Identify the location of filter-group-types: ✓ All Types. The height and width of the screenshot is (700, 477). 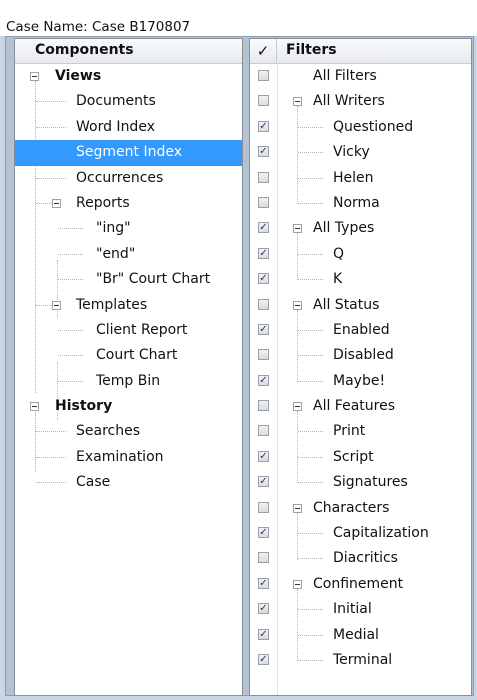
(360, 228).